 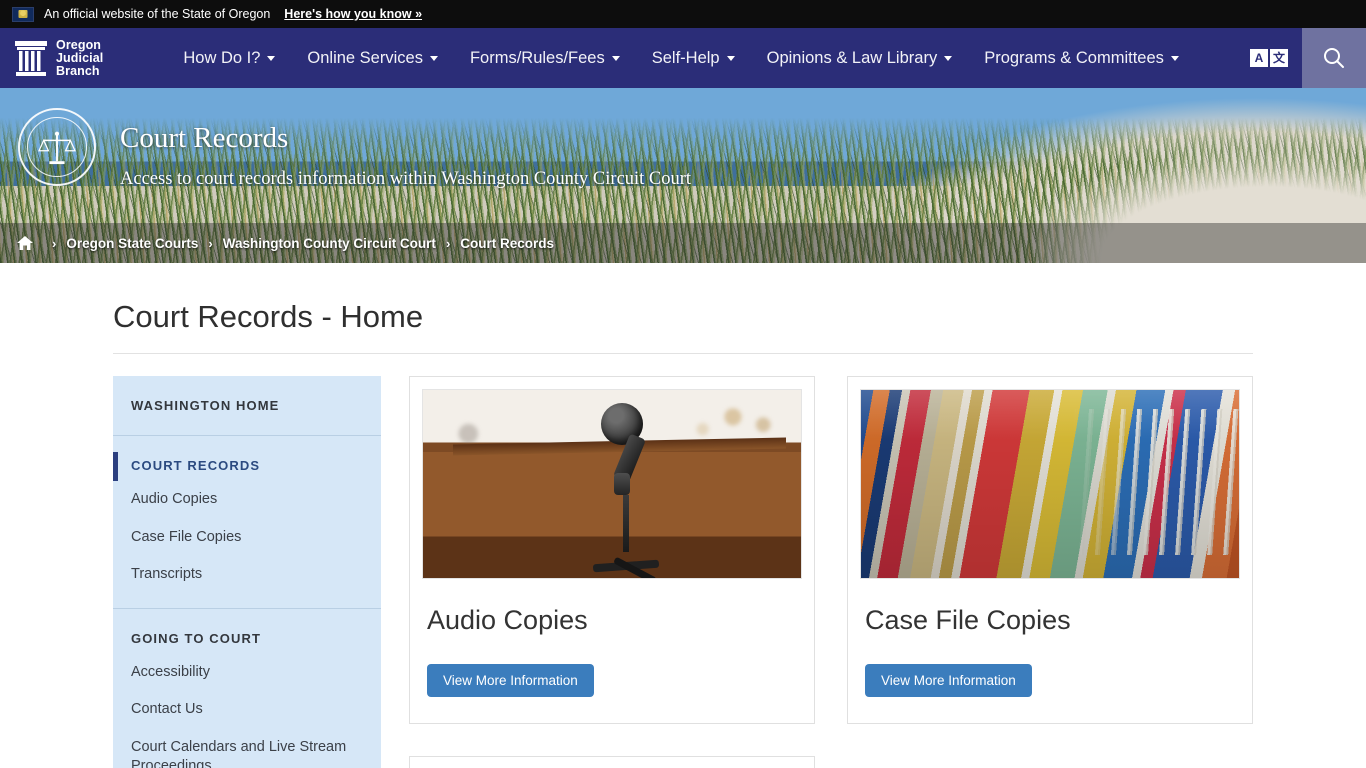 I want to click on nav-utilities: A 文, so click(x=1301, y=58).